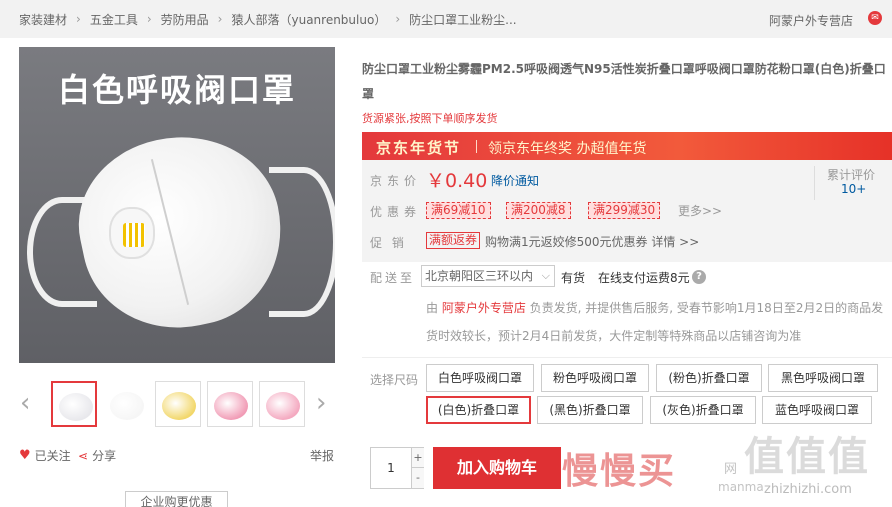  Describe the element at coordinates (126, 404) in the screenshot. I see `thumbnail-white-fold-mask` at that location.